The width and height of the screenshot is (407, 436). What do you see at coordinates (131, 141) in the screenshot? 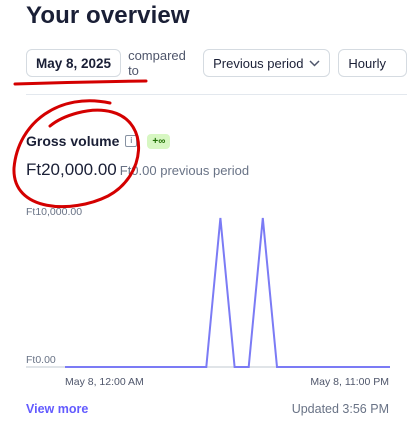
I see `info-icon: i` at bounding box center [131, 141].